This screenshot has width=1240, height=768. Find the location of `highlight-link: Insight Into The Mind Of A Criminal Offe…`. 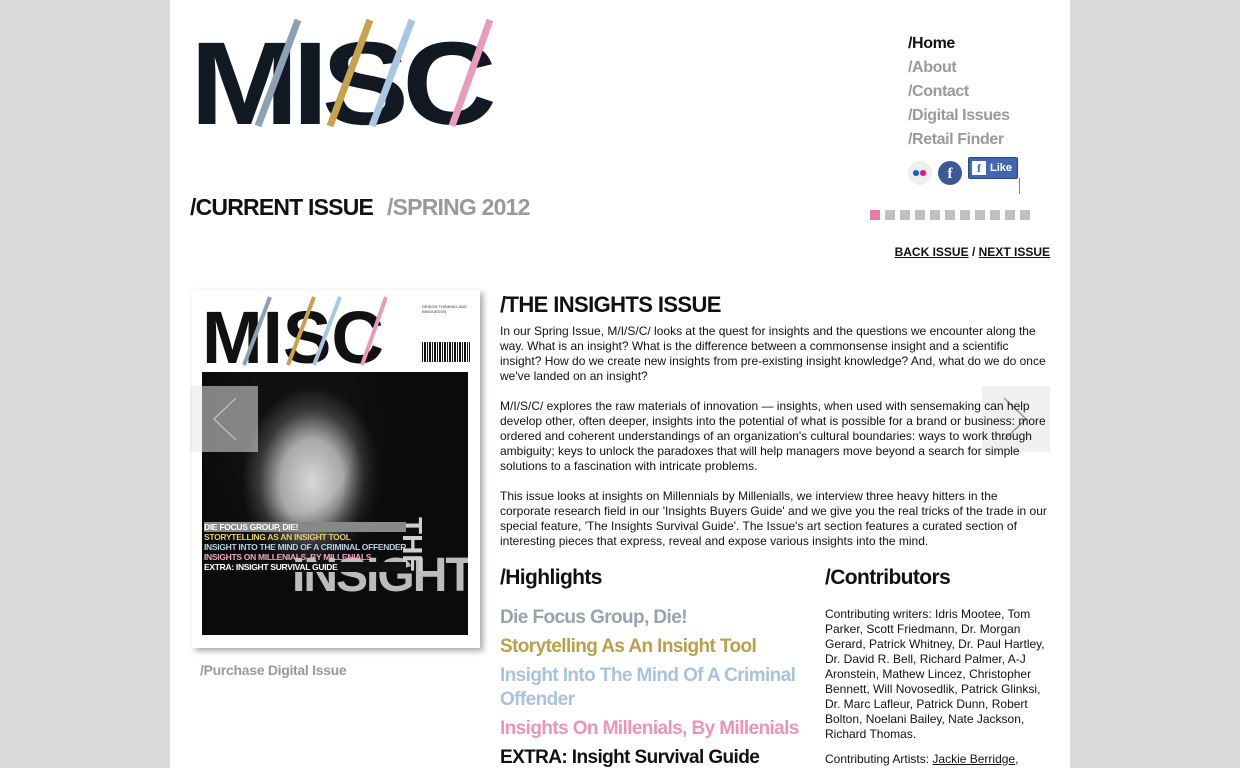

highlight-link: Insight Into The Mind Of A Criminal Offe… is located at coordinates (650, 688).